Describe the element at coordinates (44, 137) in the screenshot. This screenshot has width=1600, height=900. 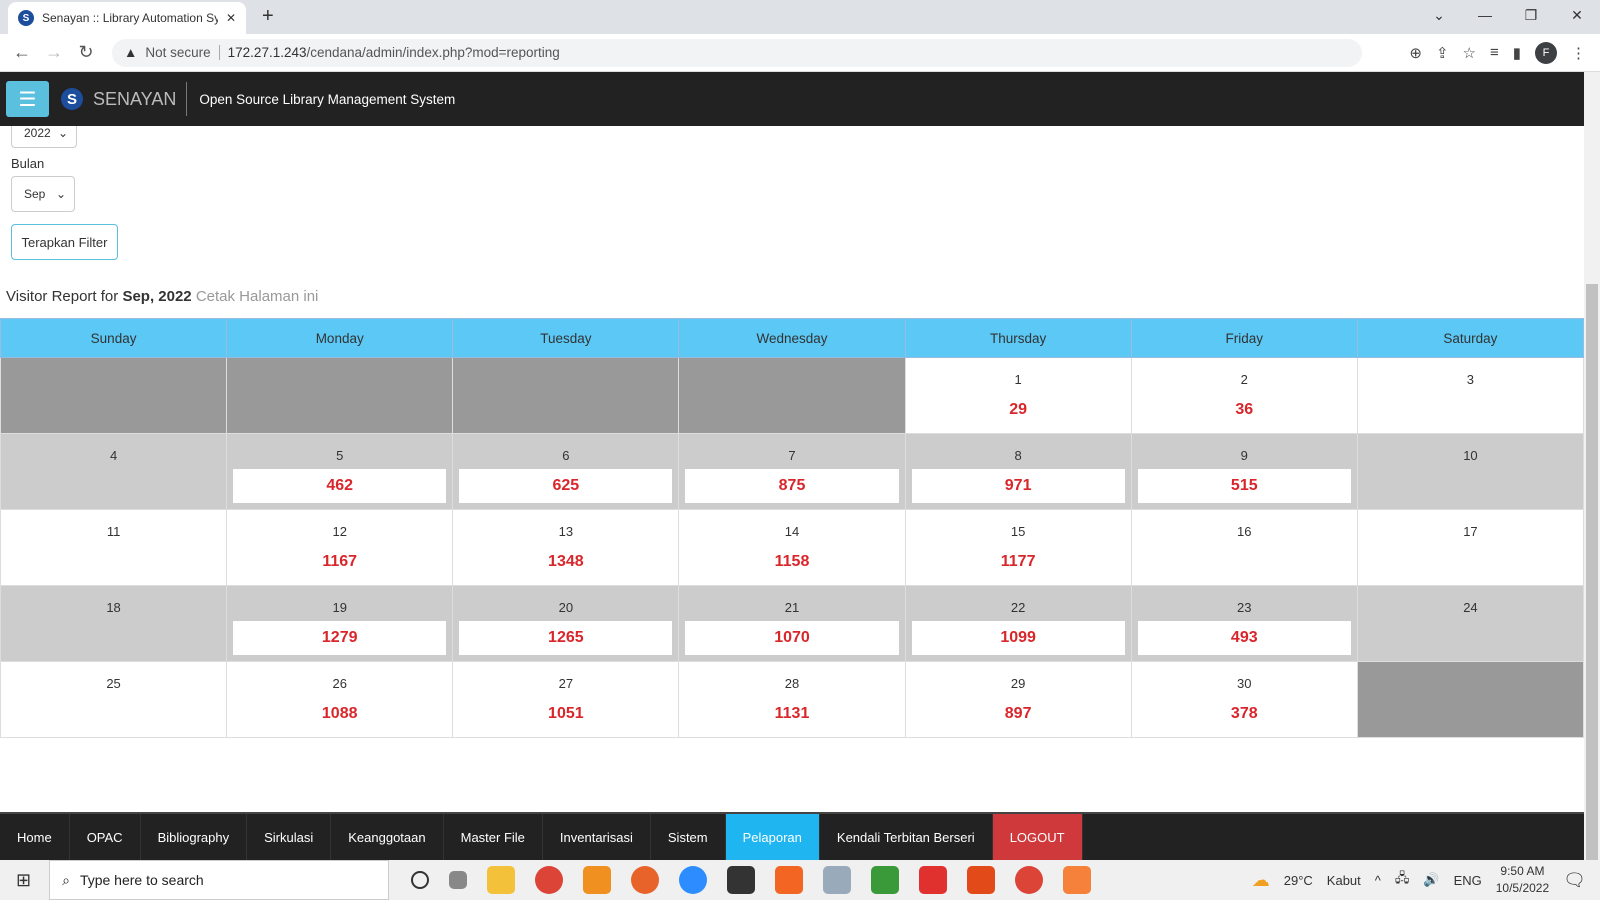
I see `year-select: 2022 ⌄` at that location.